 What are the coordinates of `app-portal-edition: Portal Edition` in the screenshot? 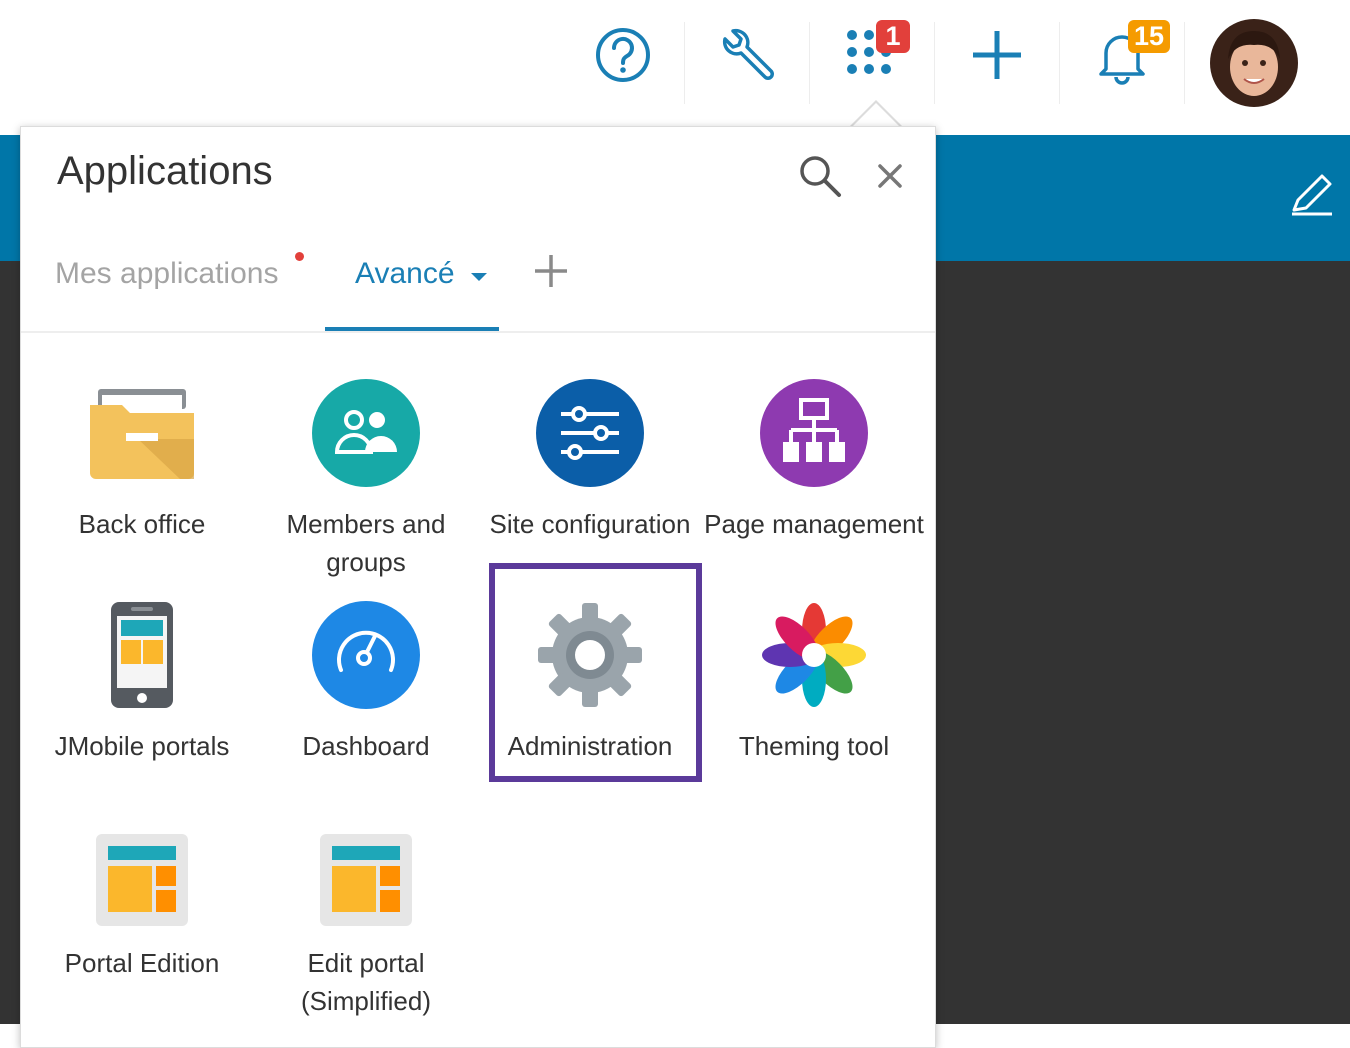 It's located at (142, 924).